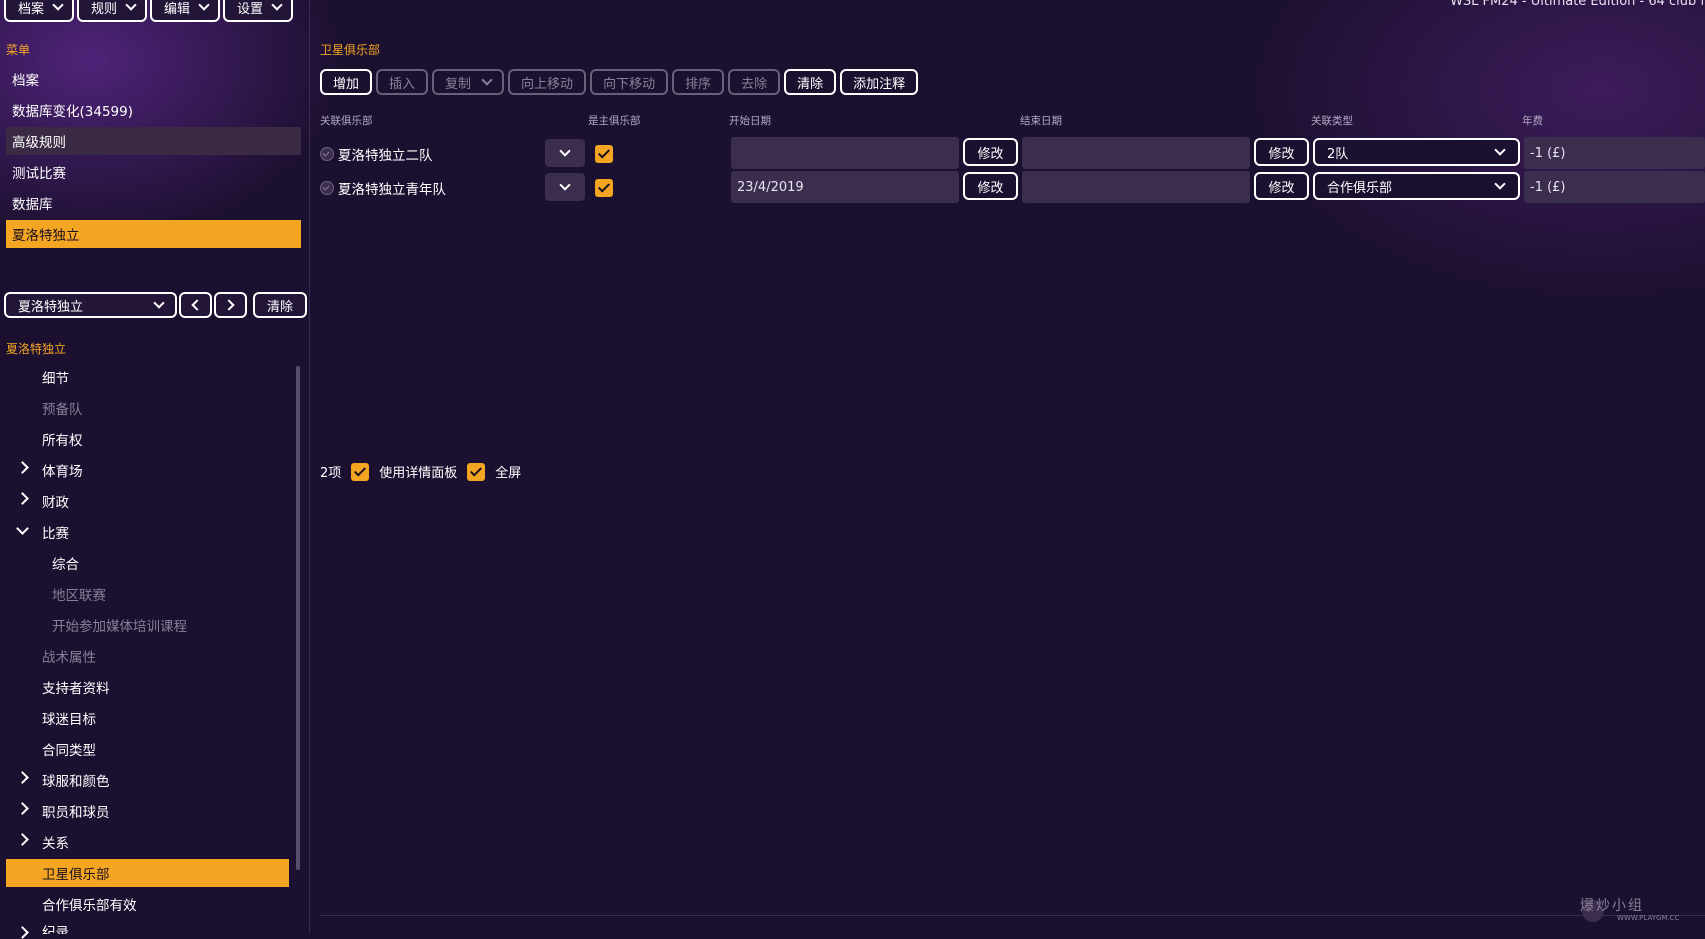 This screenshot has height=939, width=1705. Describe the element at coordinates (62, 470) in the screenshot. I see `tree-item-stadium: 体育场` at that location.